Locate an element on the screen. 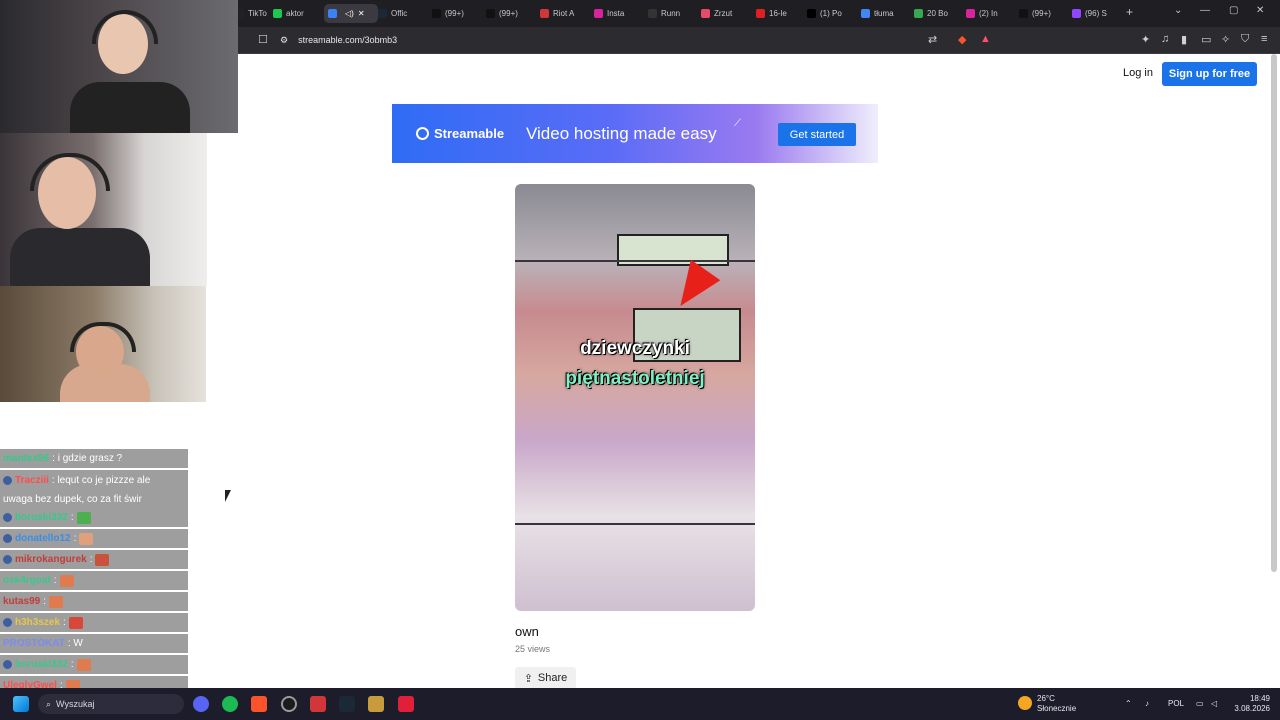  translate-icon: ⇄ is located at coordinates (932, 39).